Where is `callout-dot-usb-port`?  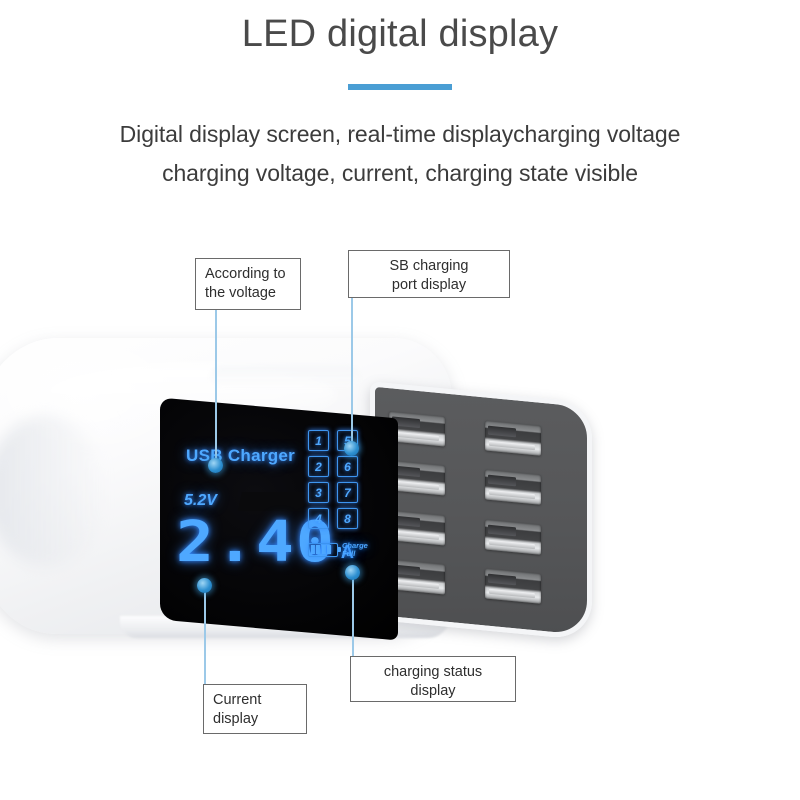
callout-dot-usb-port is located at coordinates (351, 448).